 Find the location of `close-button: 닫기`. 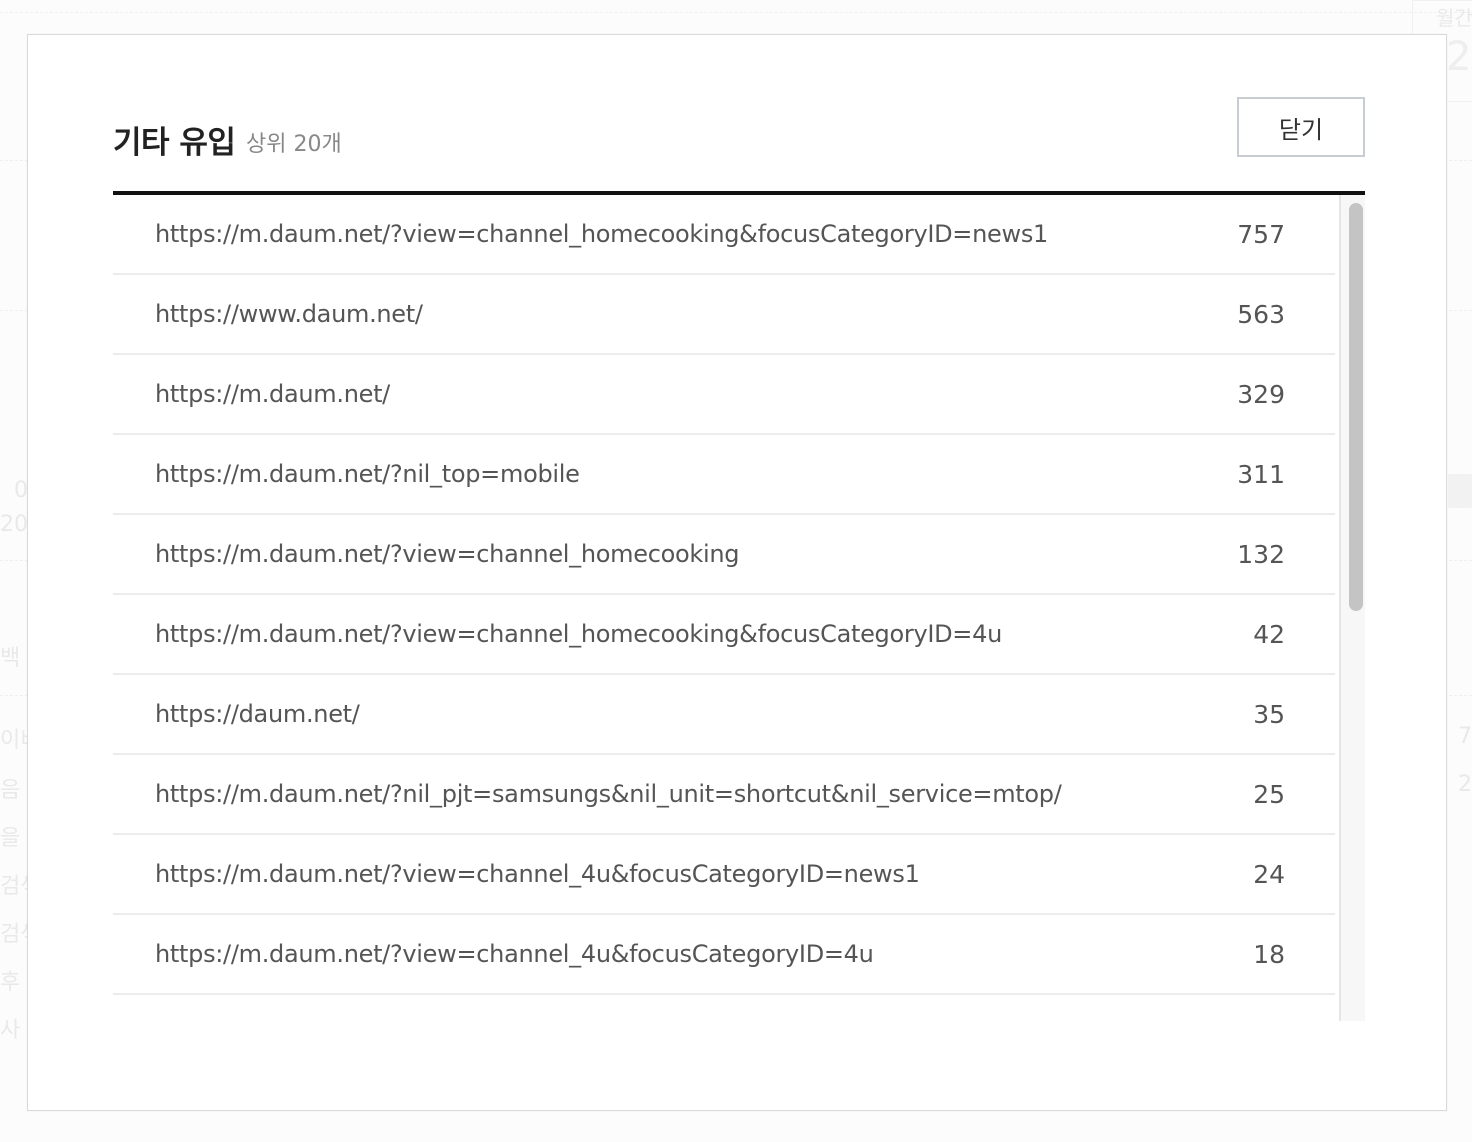

close-button: 닫기 is located at coordinates (1301, 127).